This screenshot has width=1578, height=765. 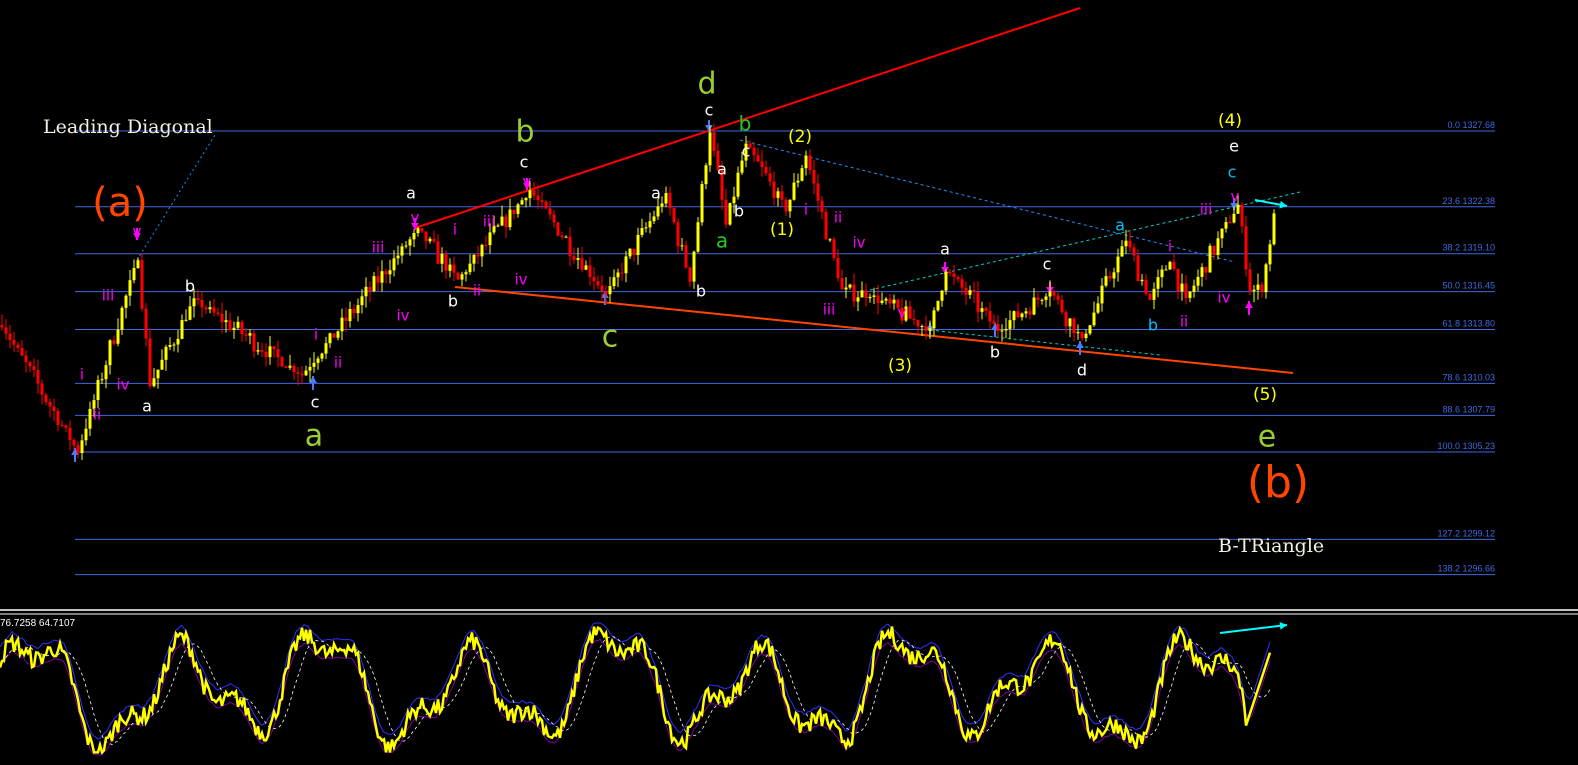 I want to click on wave-label: v, so click(x=137, y=232).